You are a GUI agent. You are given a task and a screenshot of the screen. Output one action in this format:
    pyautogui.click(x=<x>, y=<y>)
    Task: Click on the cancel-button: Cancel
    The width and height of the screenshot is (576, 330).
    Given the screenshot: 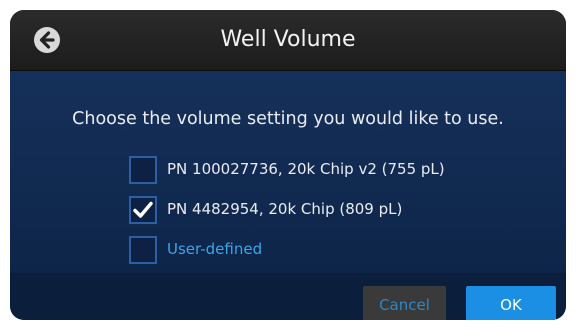 What is the action you would take?
    pyautogui.click(x=404, y=303)
    